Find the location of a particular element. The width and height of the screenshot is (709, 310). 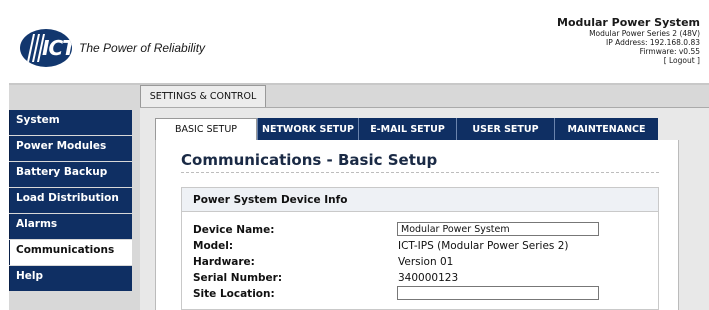

logout-link: [ Logout ] is located at coordinates (682, 60).